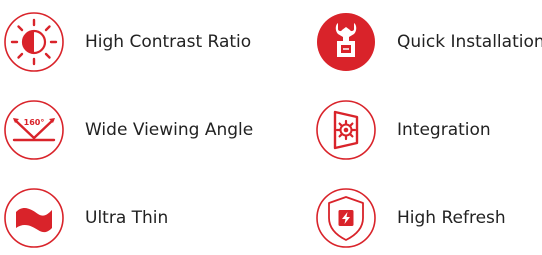  What do you see at coordinates (168, 42) in the screenshot?
I see `feature-label: High Contrast Ratio` at bounding box center [168, 42].